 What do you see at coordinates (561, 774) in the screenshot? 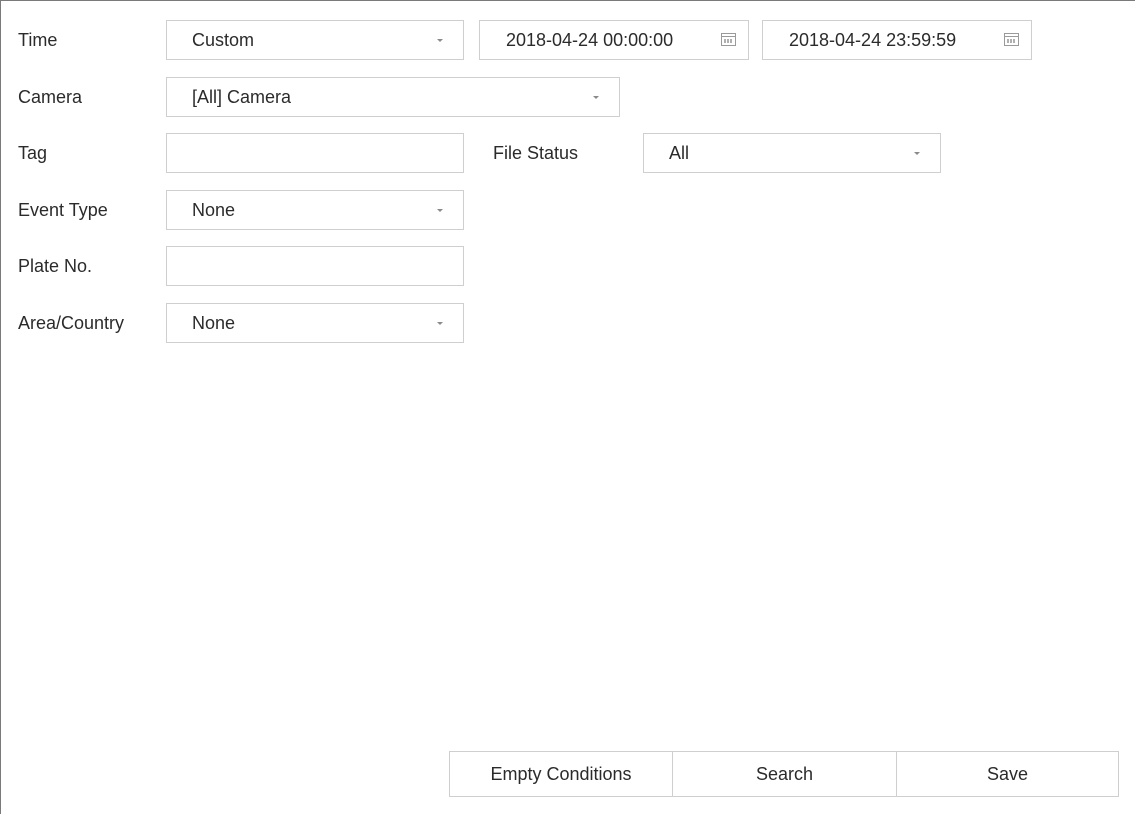
I see `empty-conditions-button: Empty Conditions` at bounding box center [561, 774].